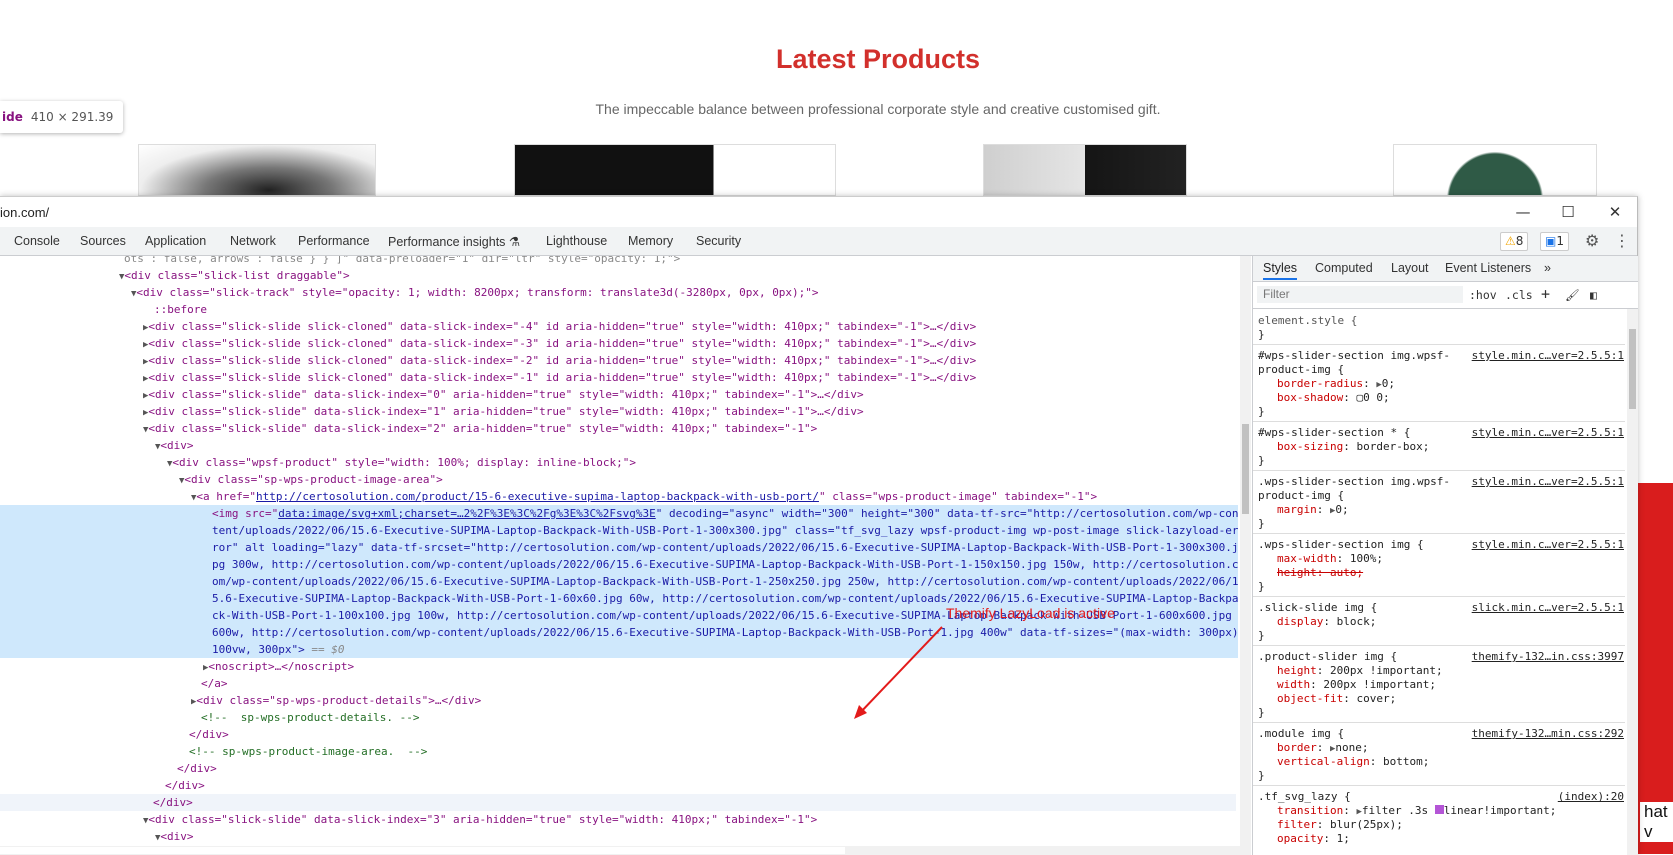  What do you see at coordinates (1519, 295) in the screenshot?
I see `cls-toggle: .cls` at bounding box center [1519, 295].